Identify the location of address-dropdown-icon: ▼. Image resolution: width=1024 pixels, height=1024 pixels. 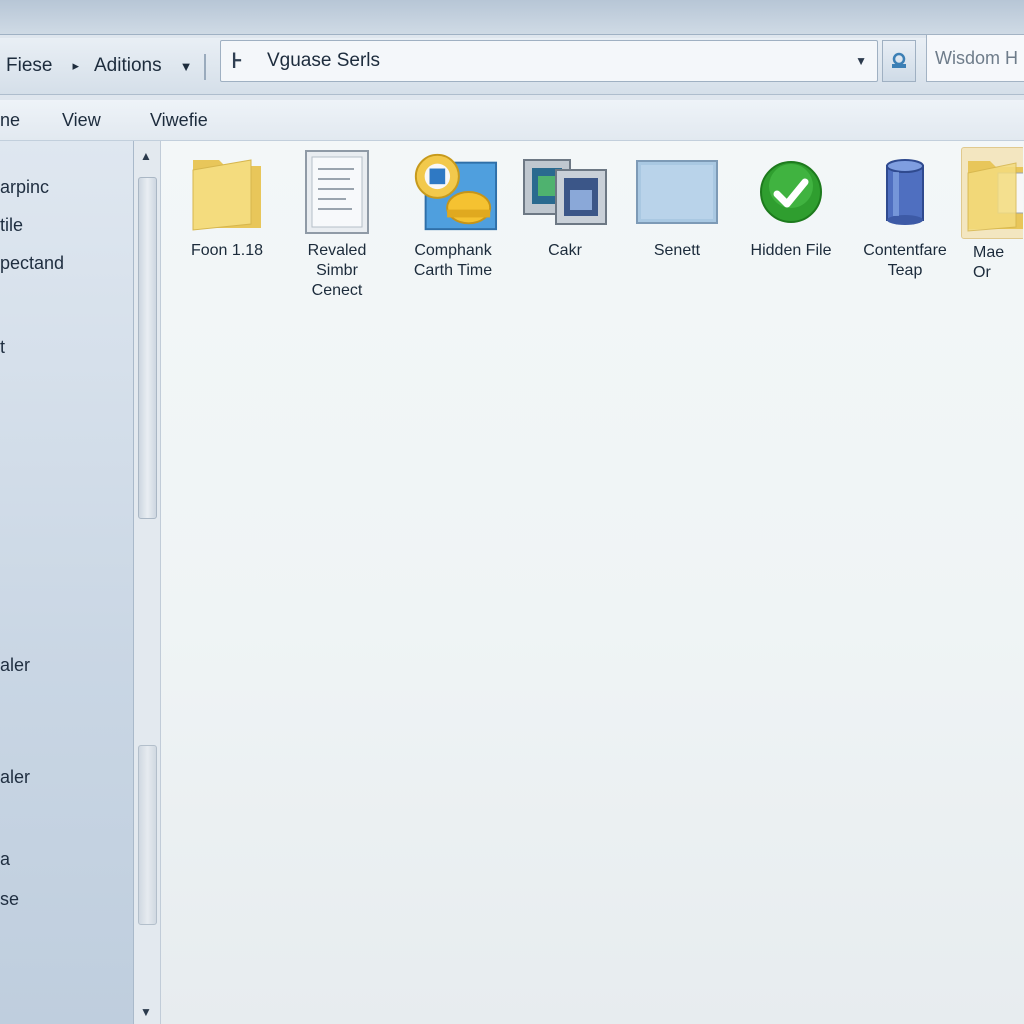
(861, 61).